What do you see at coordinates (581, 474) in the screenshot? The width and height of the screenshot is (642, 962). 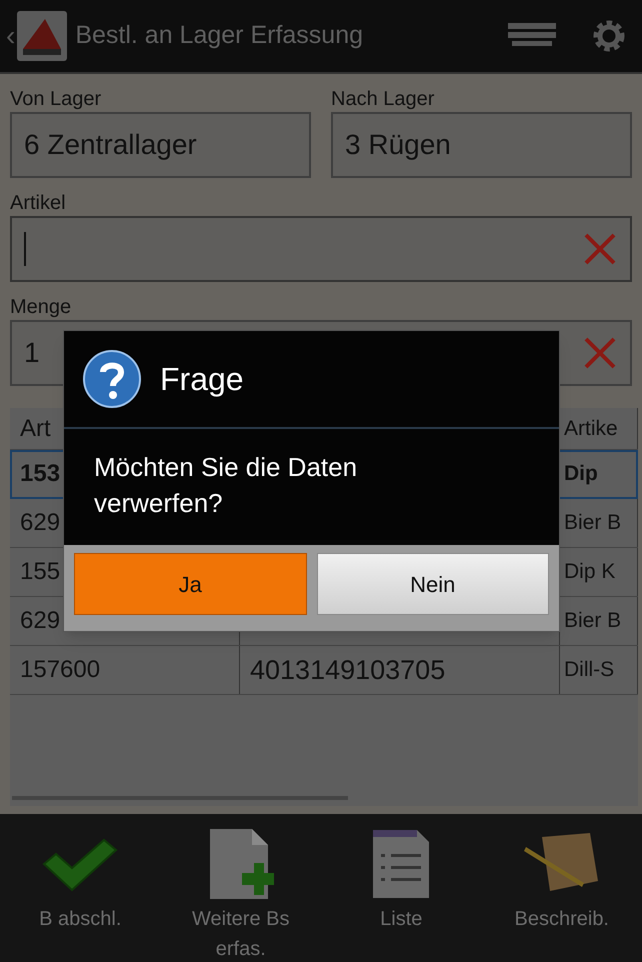 I see `table-cell-text: Dip` at bounding box center [581, 474].